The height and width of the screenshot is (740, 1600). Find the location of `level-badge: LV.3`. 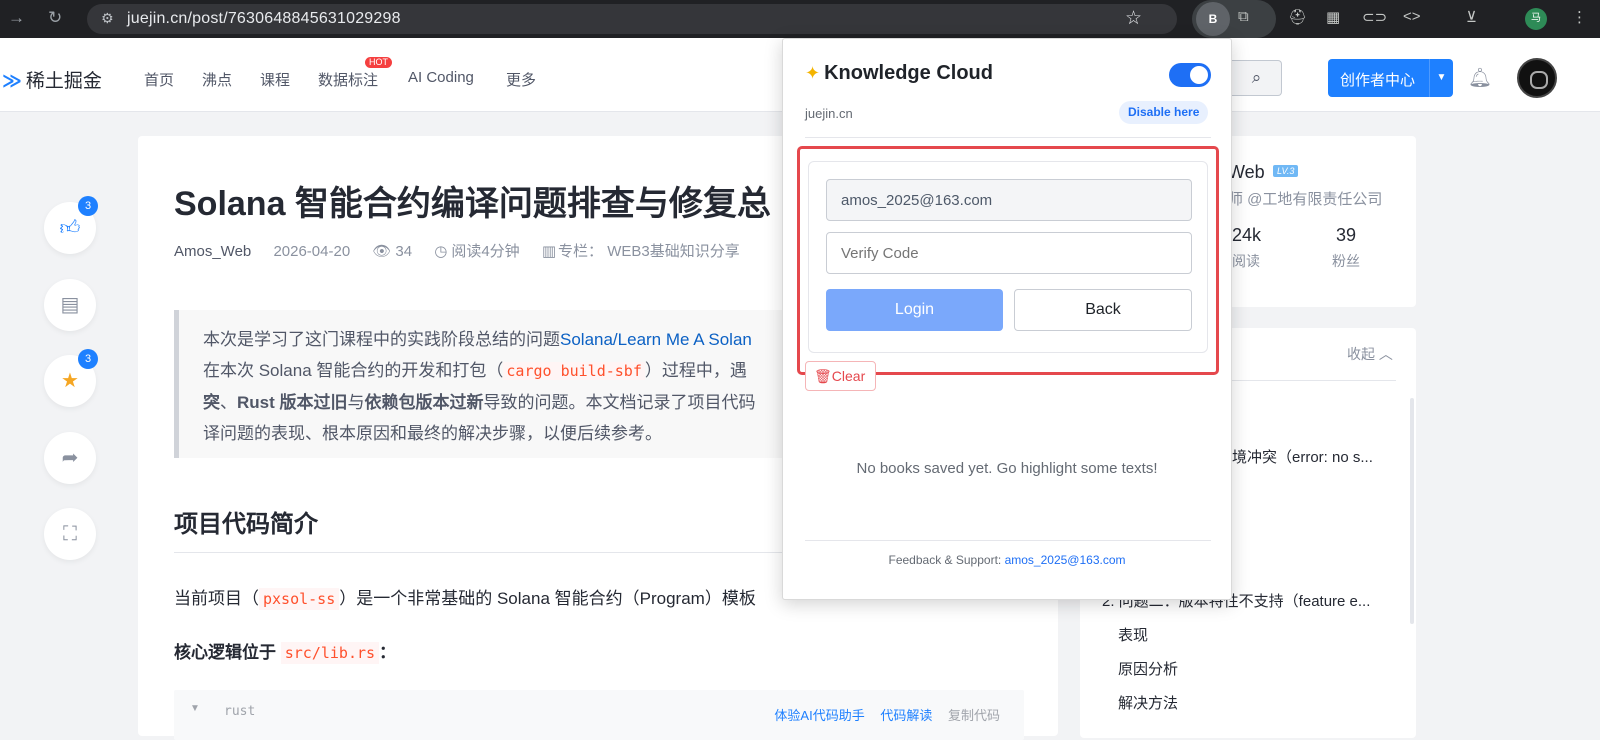

level-badge: LV.3 is located at coordinates (1286, 171).